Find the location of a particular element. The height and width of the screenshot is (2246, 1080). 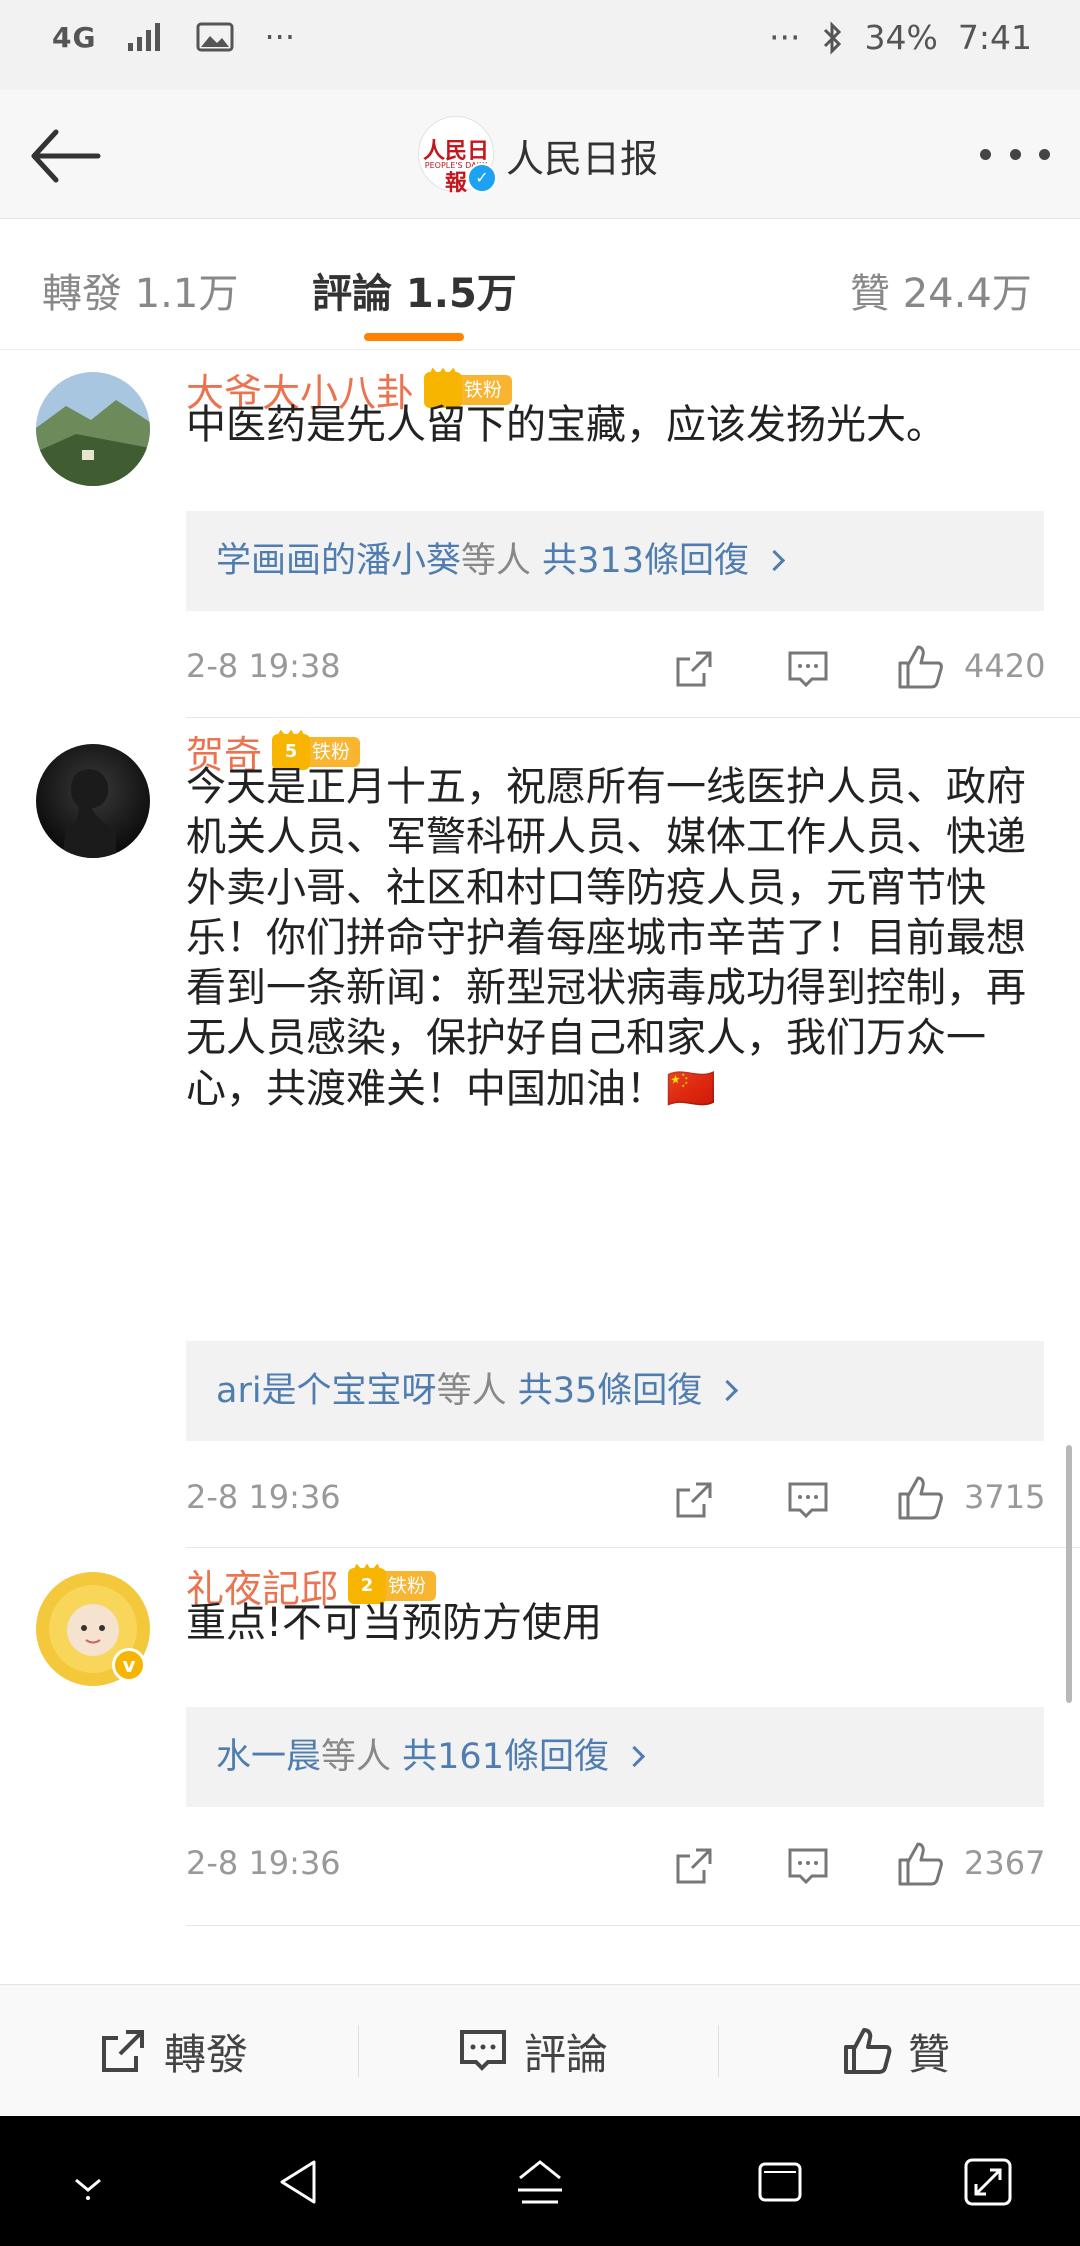

chevron-down-icon is located at coordinates (88, 2182).